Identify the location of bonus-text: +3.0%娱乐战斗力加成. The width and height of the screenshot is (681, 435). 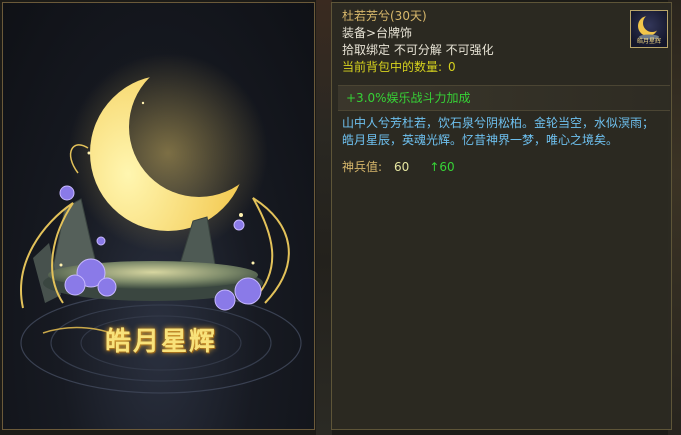
(408, 98).